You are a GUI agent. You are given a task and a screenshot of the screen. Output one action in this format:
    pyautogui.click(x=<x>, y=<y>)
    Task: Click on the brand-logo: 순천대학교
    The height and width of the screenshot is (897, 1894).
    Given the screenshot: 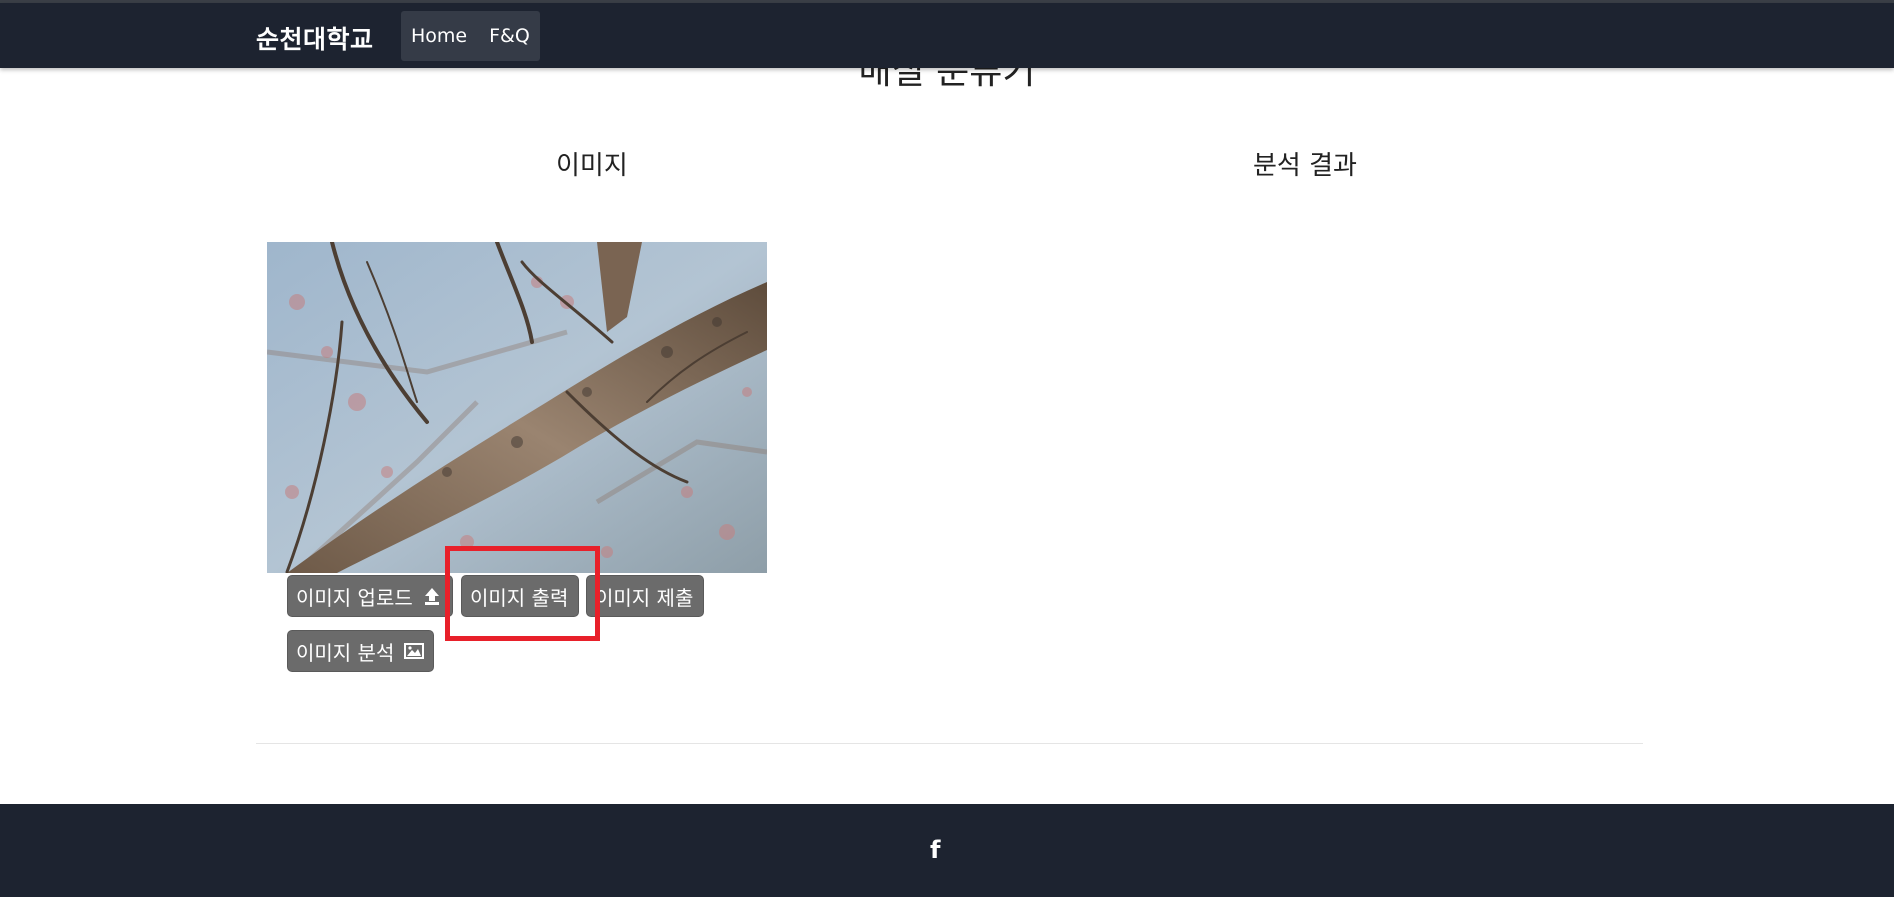 What is the action you would take?
    pyautogui.click(x=315, y=38)
    